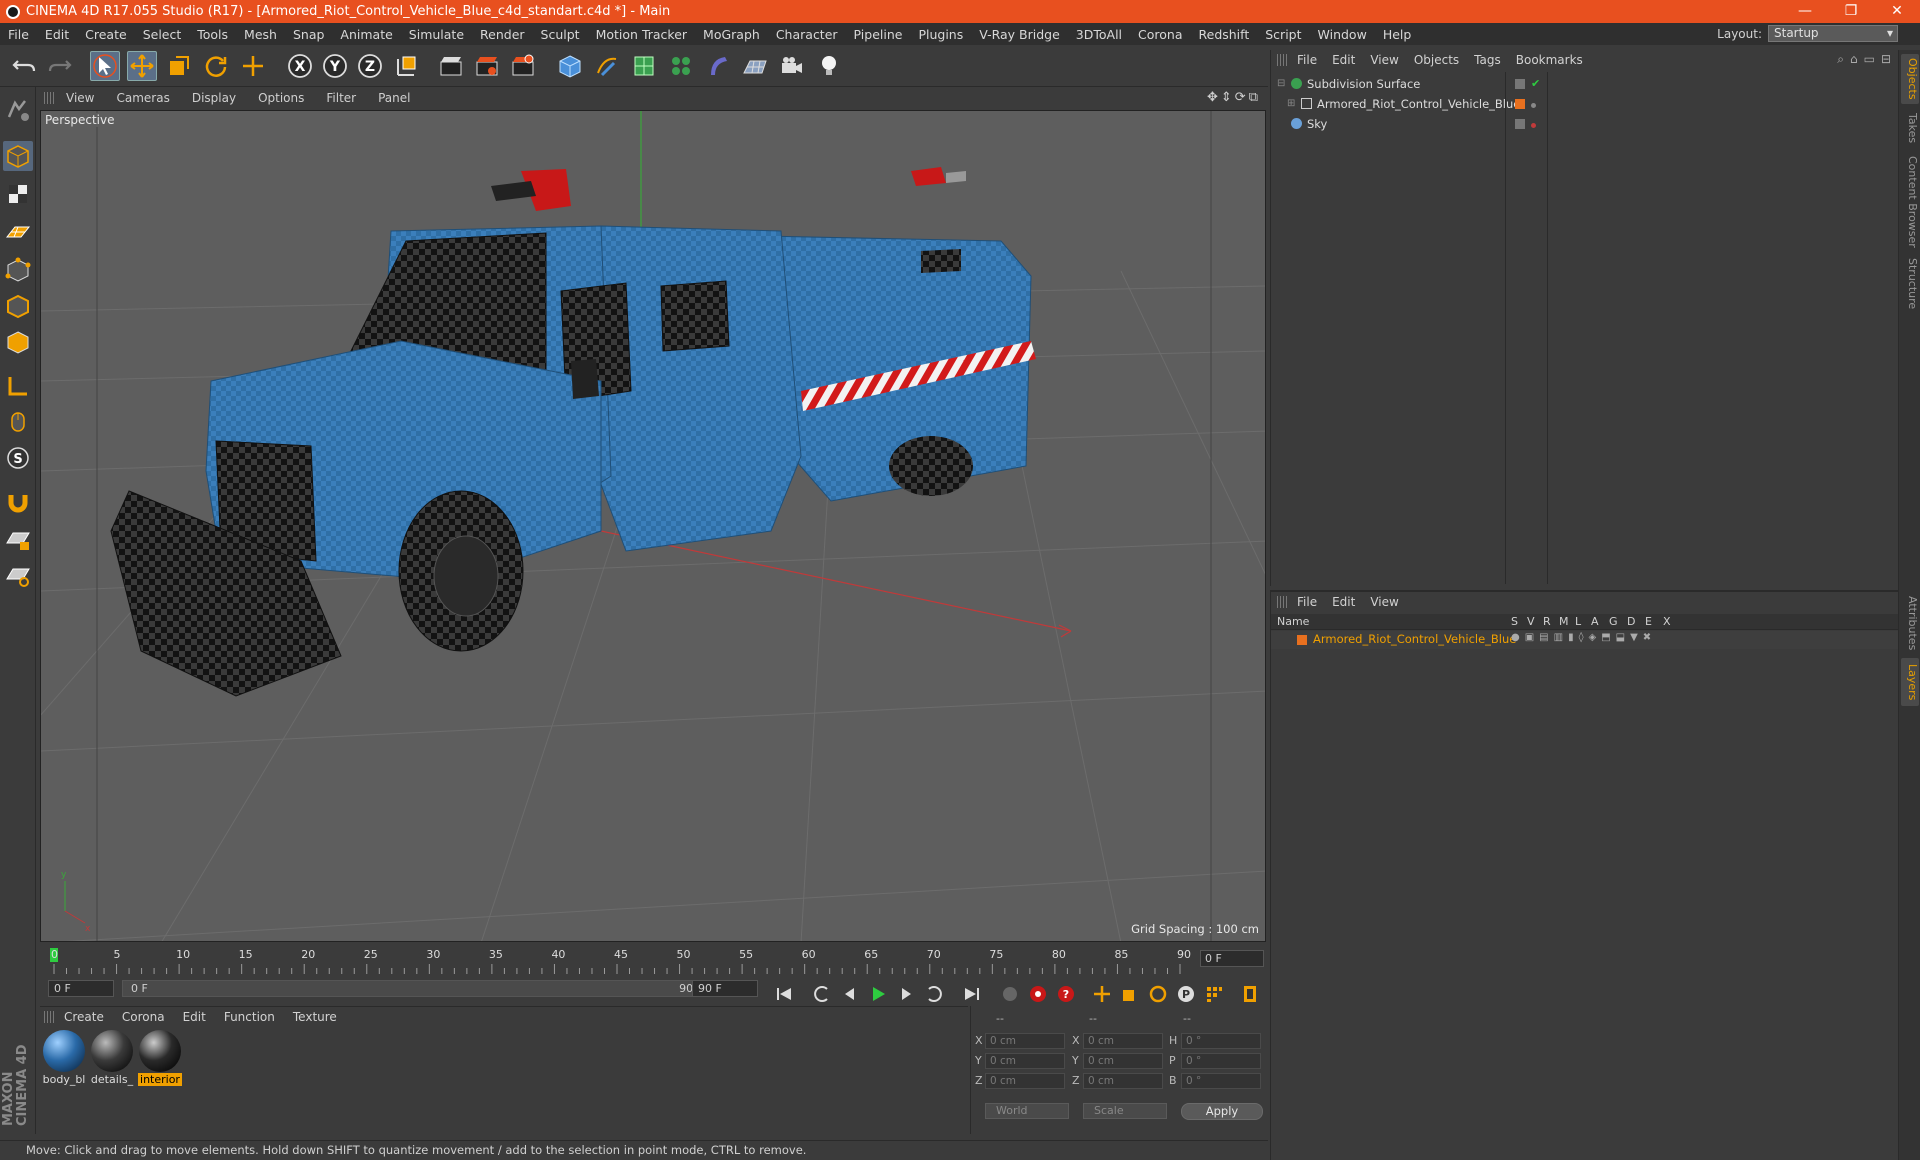  What do you see at coordinates (1221, 1061) in the screenshot?
I see `rotation-p-field: 0 °` at bounding box center [1221, 1061].